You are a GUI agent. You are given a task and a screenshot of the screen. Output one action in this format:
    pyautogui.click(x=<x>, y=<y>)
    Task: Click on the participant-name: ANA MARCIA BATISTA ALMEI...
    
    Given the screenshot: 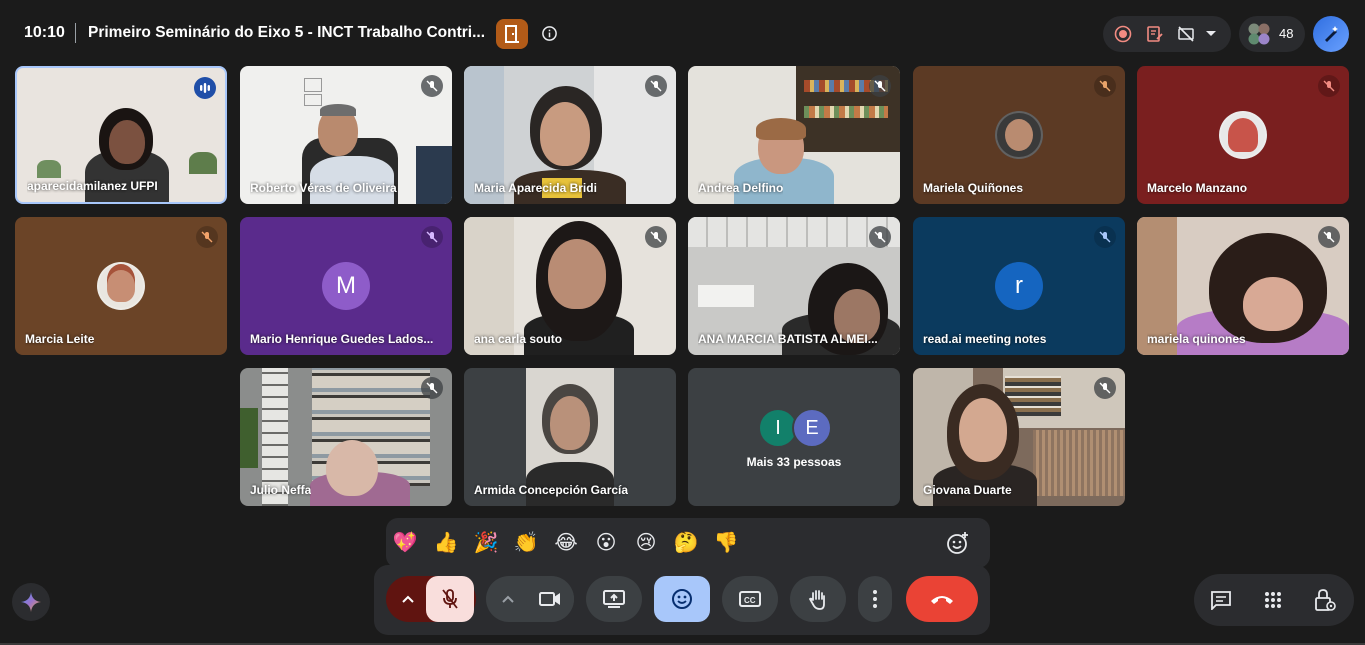 What is the action you would take?
    pyautogui.click(x=788, y=339)
    